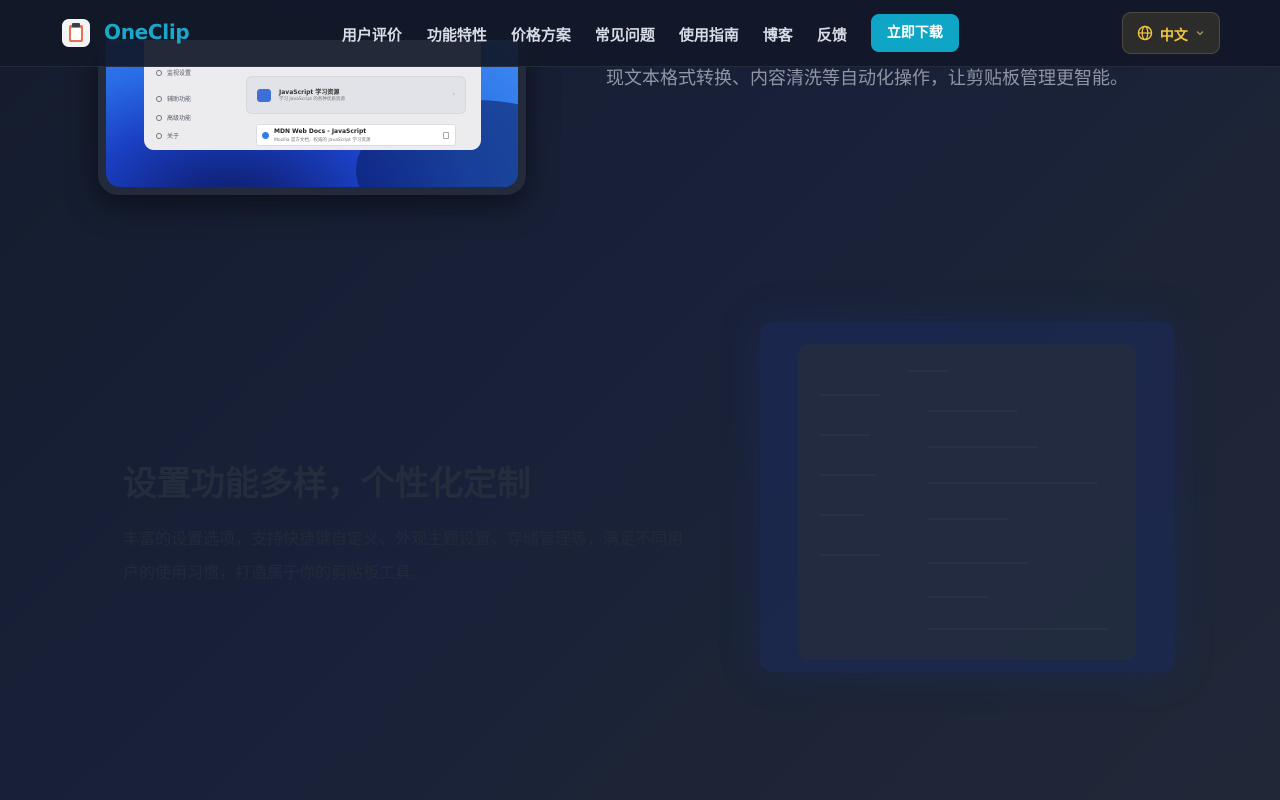 The width and height of the screenshot is (1280, 800). I want to click on mock-sidebar-item: 监视设置, so click(173, 72).